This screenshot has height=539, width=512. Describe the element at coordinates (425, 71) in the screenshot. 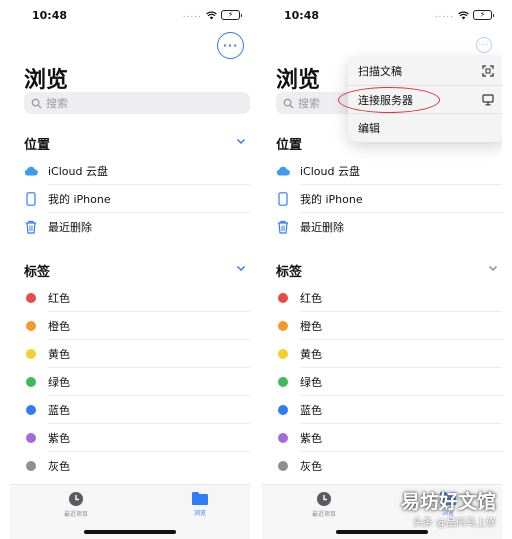

I see `menu-item-scan-documents: 扫描文稿` at that location.